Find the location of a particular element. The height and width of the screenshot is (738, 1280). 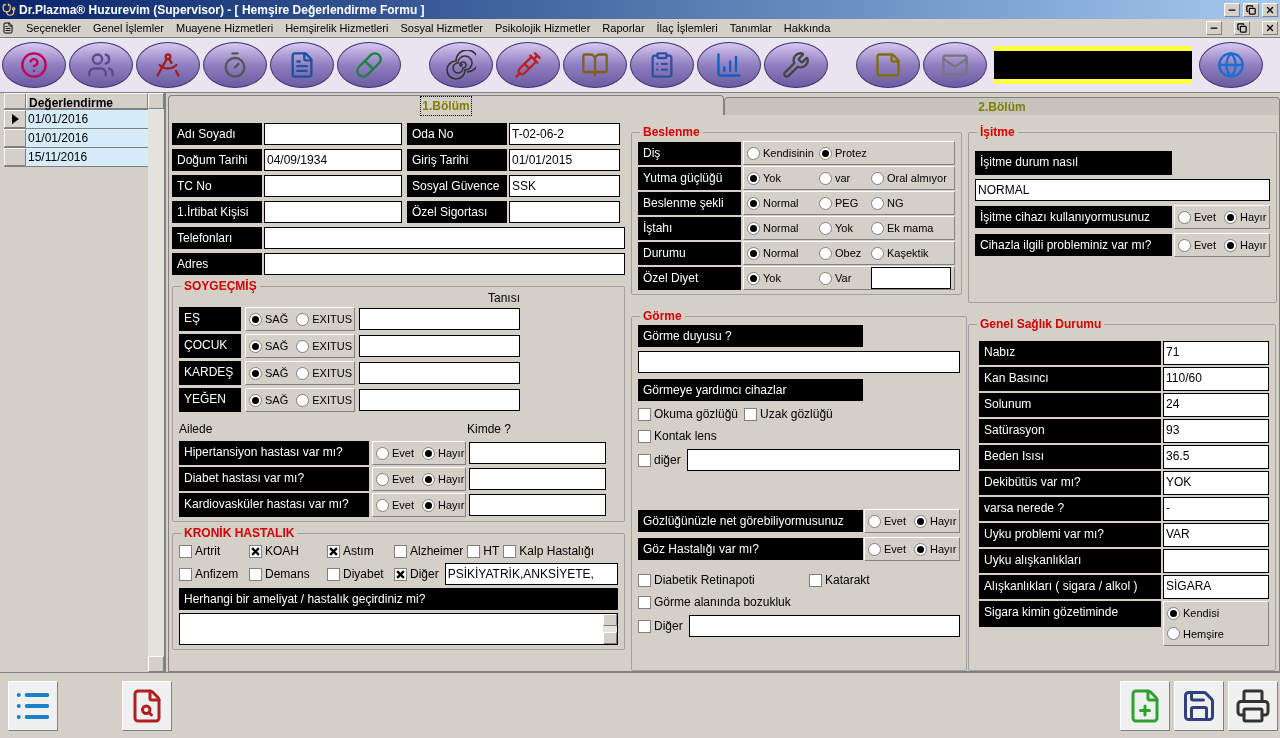

checkbox: Görme alanında bozukluk is located at coordinates (714, 602).